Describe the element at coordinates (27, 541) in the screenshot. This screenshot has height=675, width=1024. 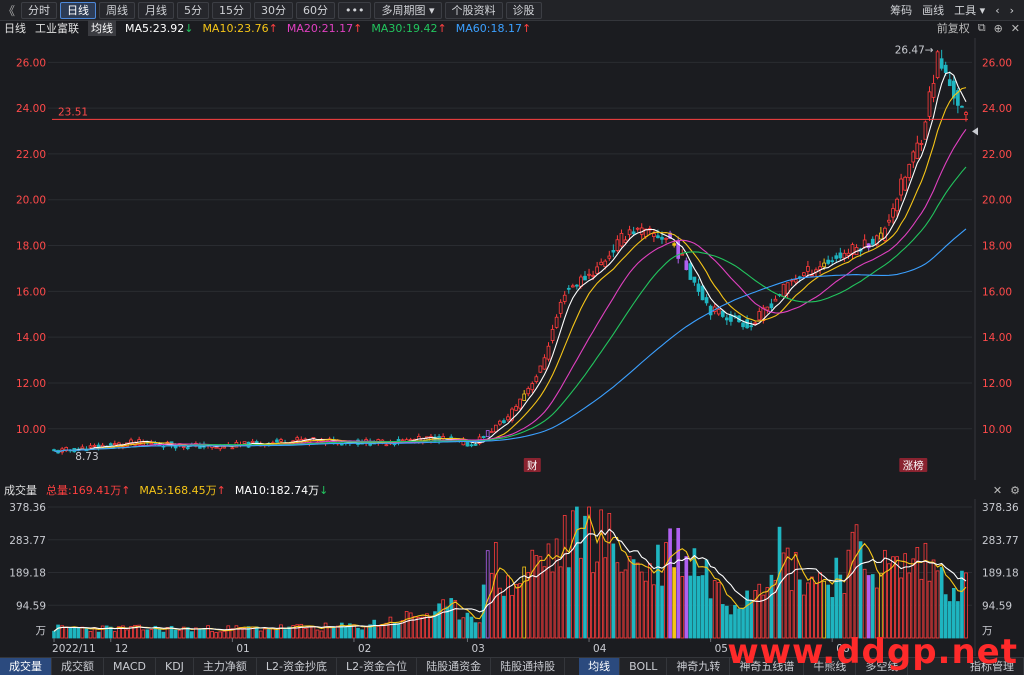
I see `volume-tick-label-left: 283.77` at that location.